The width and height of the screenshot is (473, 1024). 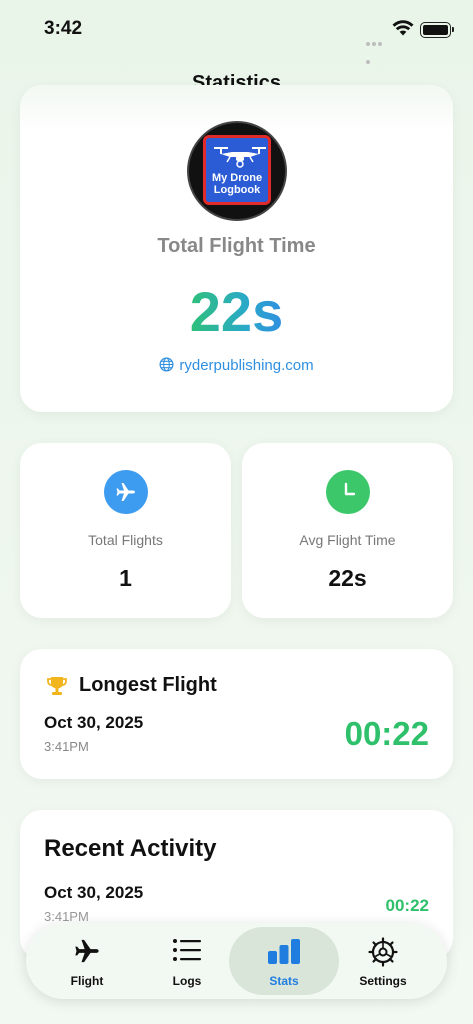 What do you see at coordinates (237, 178) in the screenshot?
I see `logo-text-line1: My Drone` at bounding box center [237, 178].